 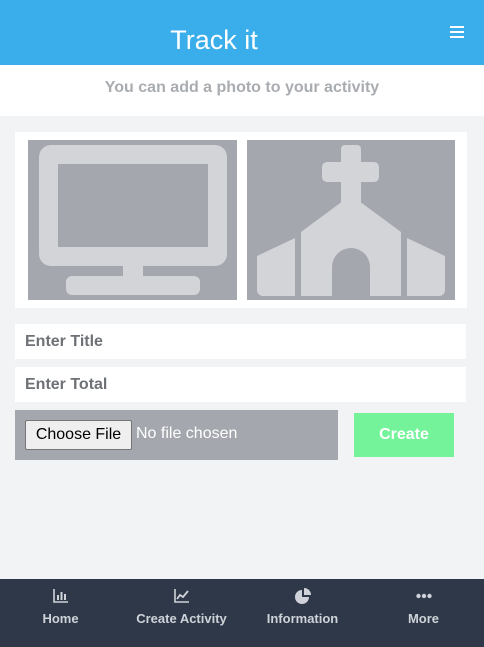 I want to click on hamburger-menu-icon, so click(x=457, y=32).